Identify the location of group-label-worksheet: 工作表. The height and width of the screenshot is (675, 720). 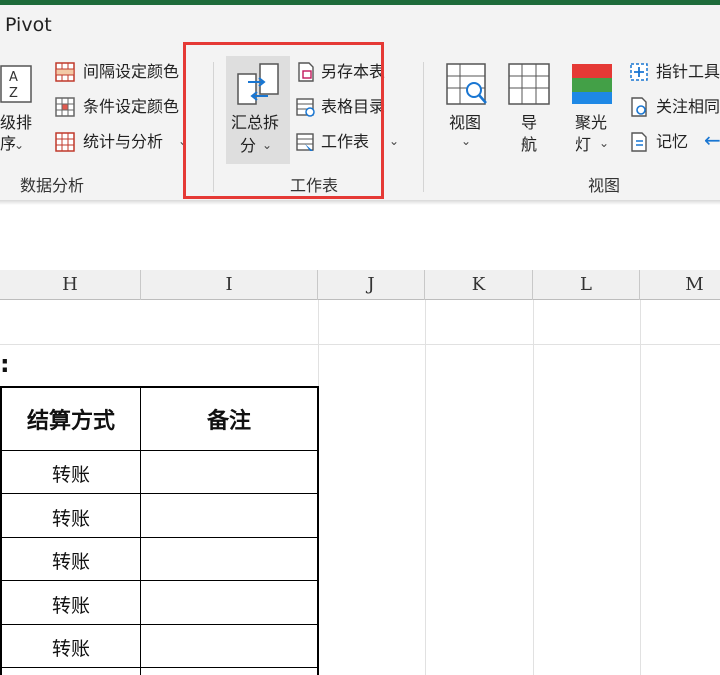
(314, 185).